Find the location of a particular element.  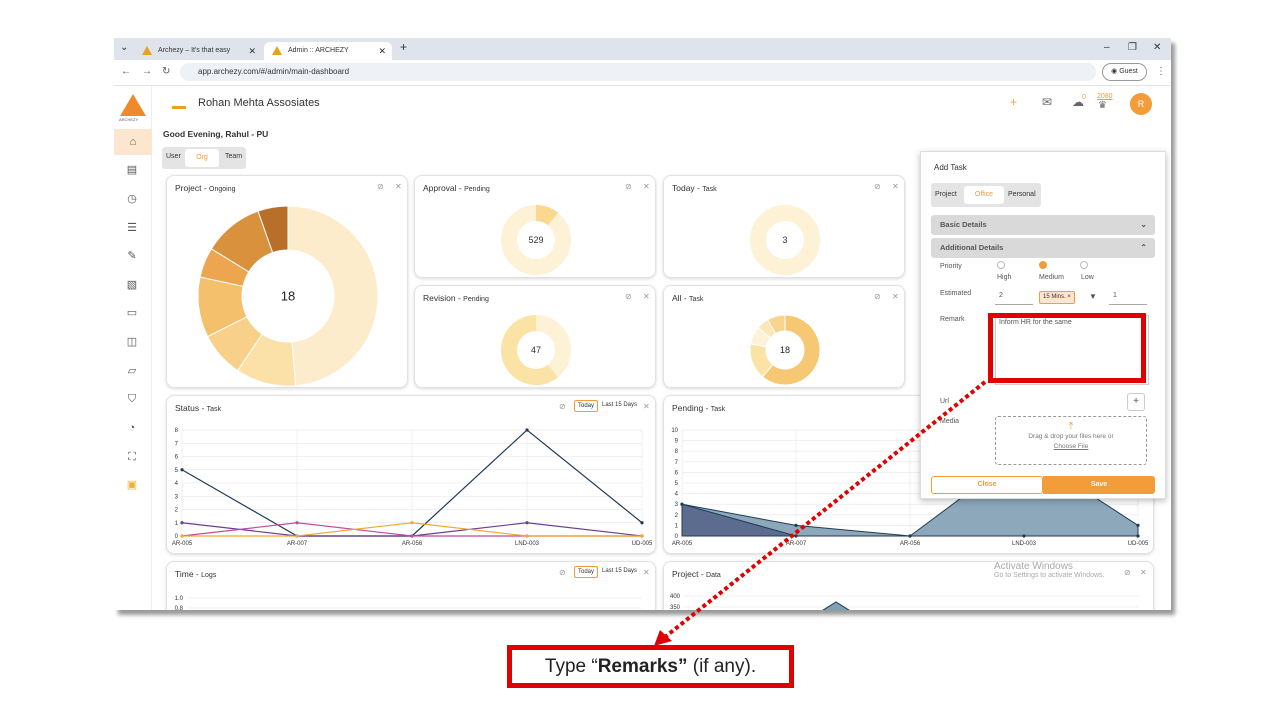

add-url-button: + is located at coordinates (1136, 402).